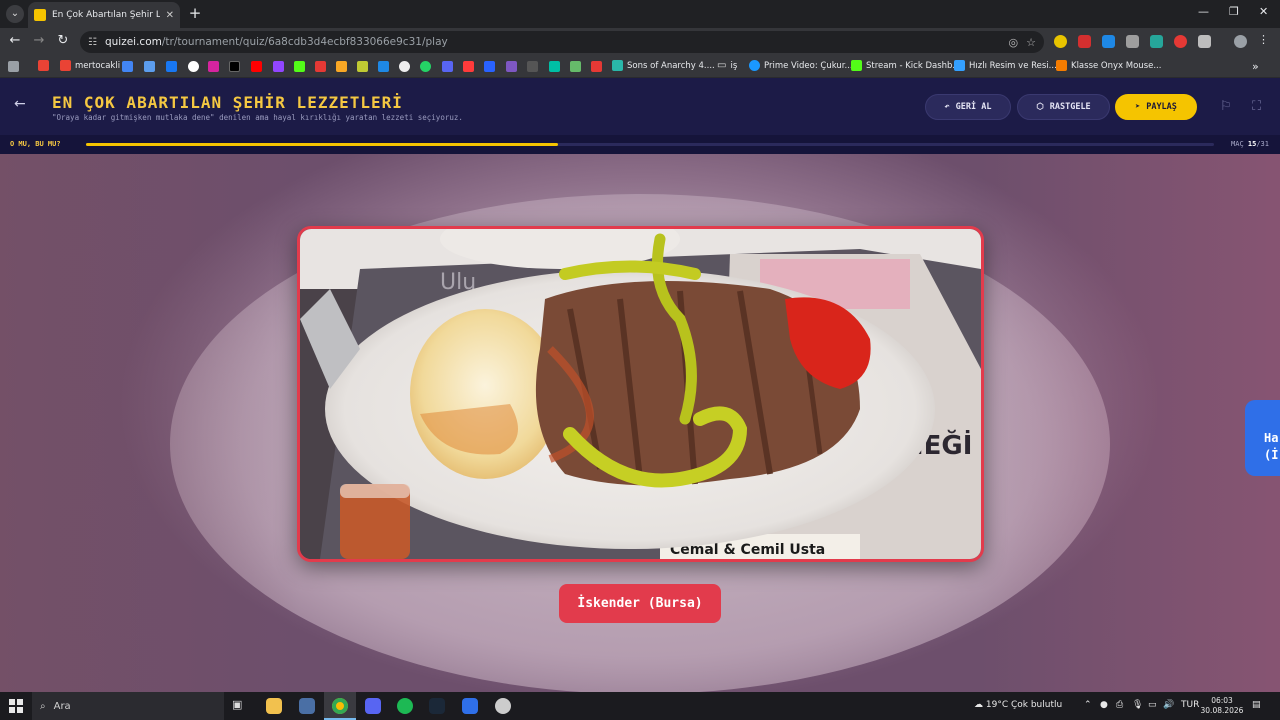 The height and width of the screenshot is (720, 1280). What do you see at coordinates (1137, 705) in the screenshot?
I see `microphone-icon: 🎙` at bounding box center [1137, 705].